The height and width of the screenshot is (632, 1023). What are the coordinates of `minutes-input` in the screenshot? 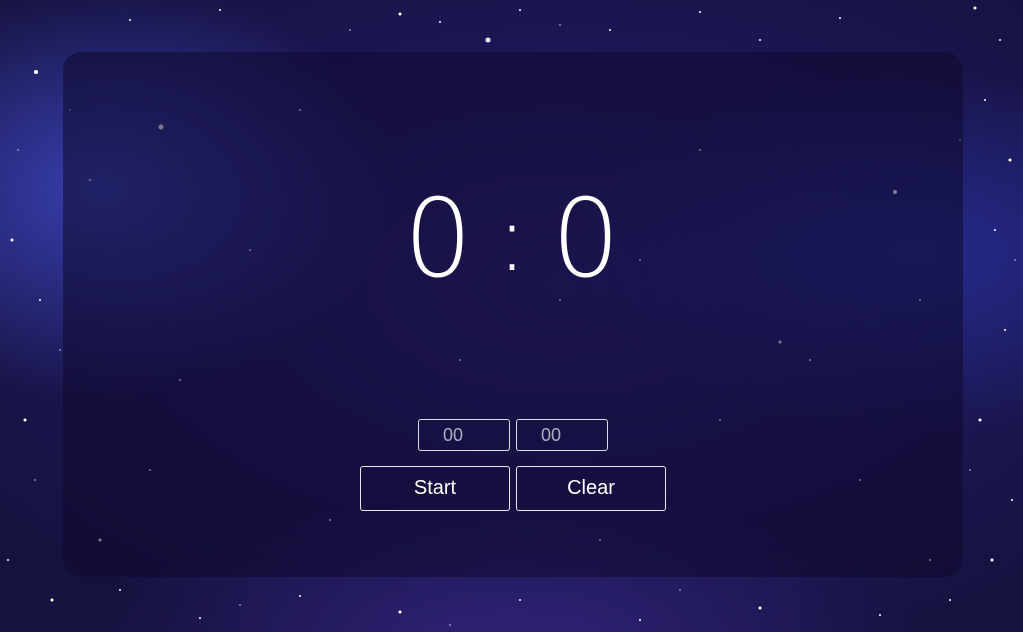 It's located at (464, 435).